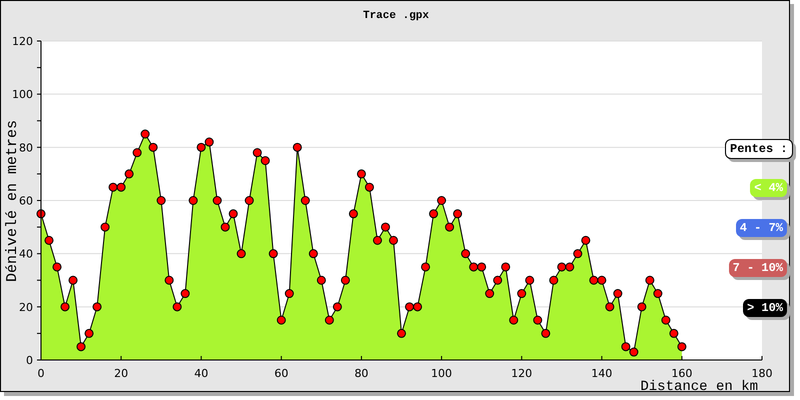  I want to click on x-tick-label: 100, so click(441, 373).